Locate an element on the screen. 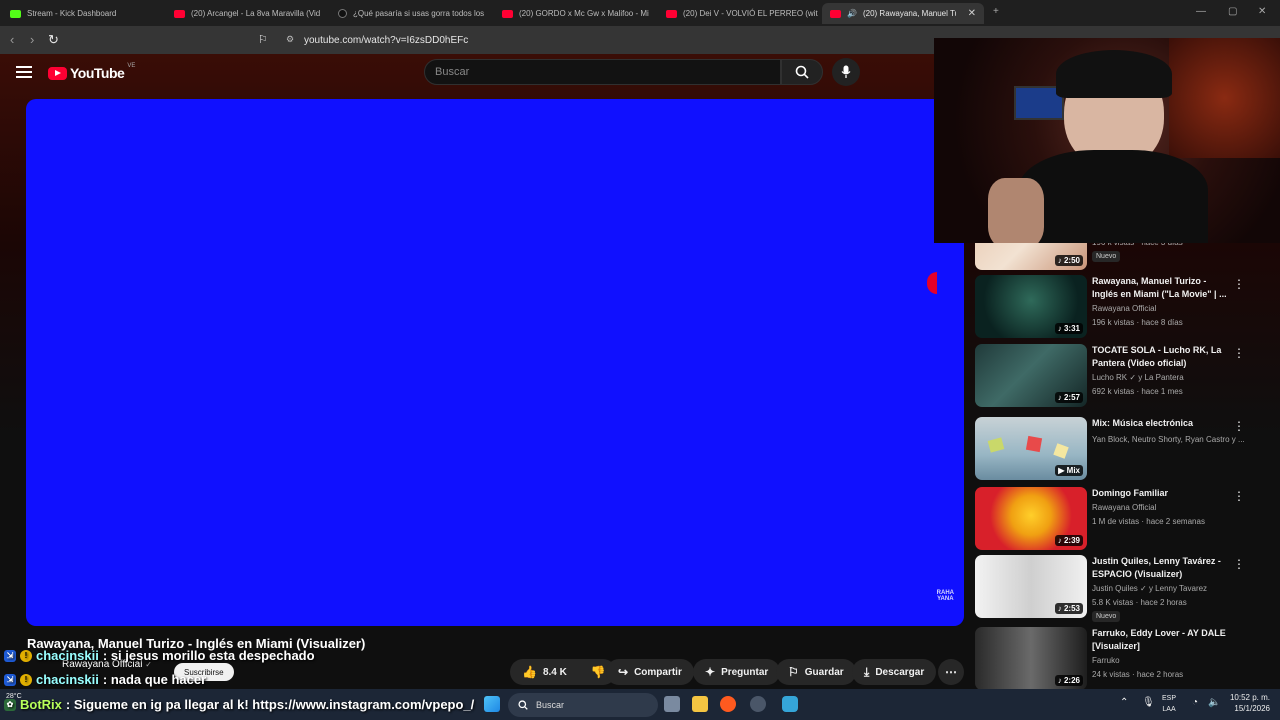 The height and width of the screenshot is (720, 1280). file-explorer-icon is located at coordinates (700, 704).